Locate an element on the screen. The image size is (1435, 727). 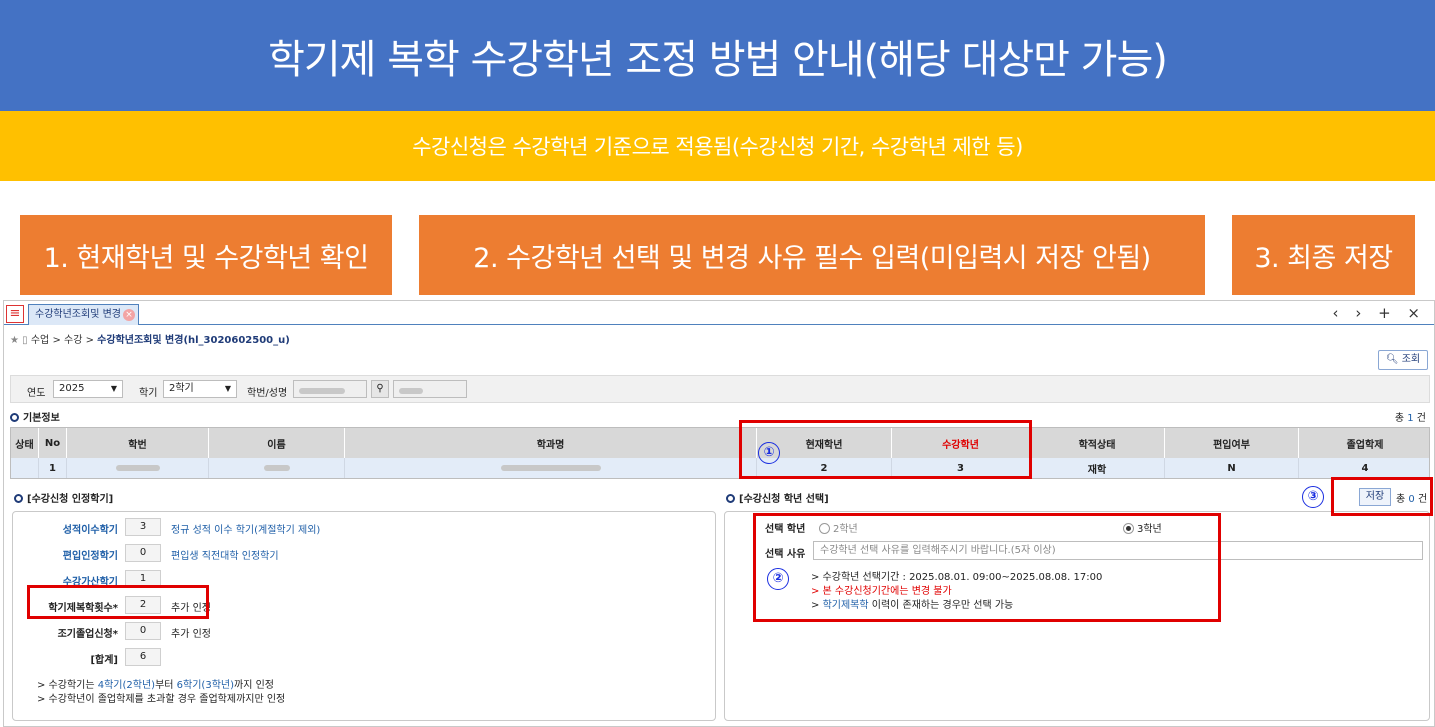
count-suffix: 건 is located at coordinates (1421, 418).